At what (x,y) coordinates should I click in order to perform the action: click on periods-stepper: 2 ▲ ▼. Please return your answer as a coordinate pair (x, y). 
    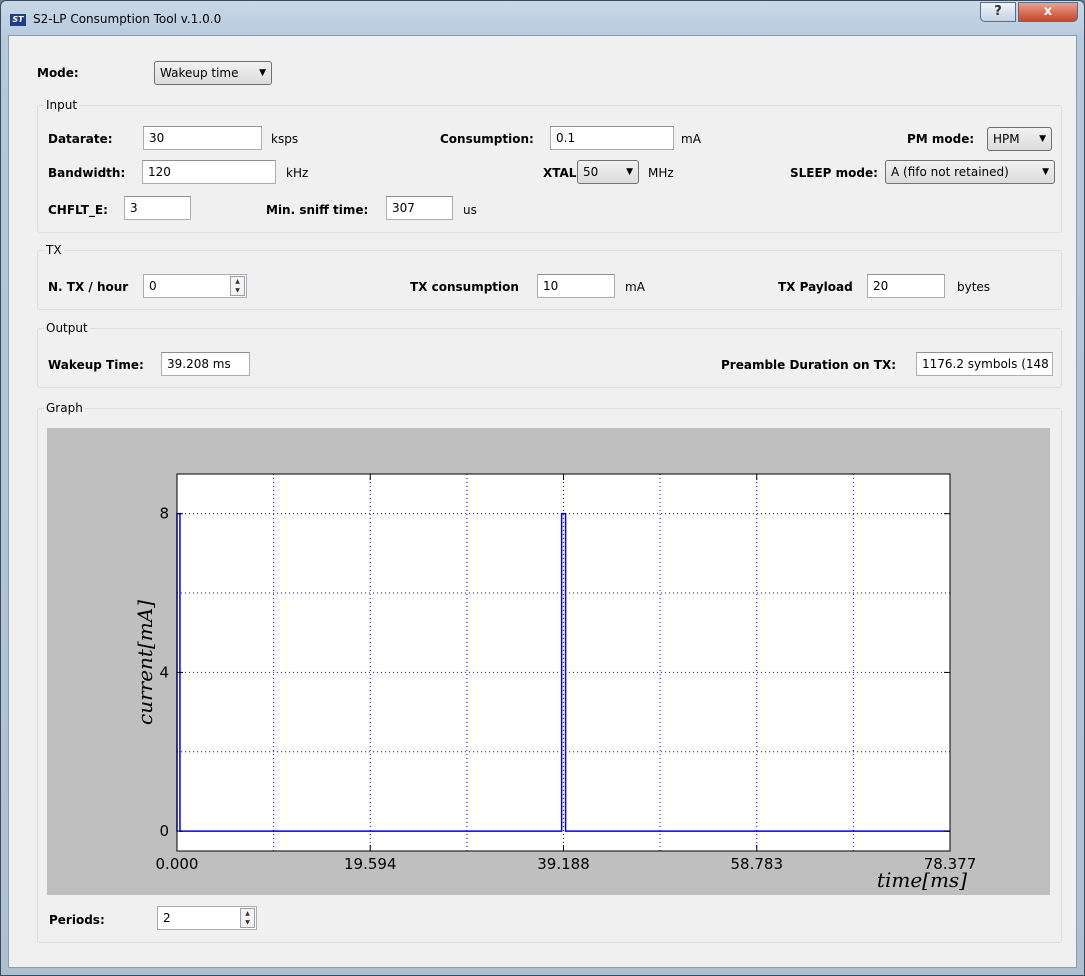
    Looking at the image, I should click on (207, 918).